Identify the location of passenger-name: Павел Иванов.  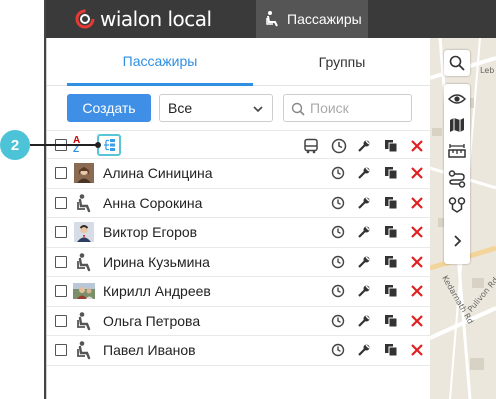
(149, 350).